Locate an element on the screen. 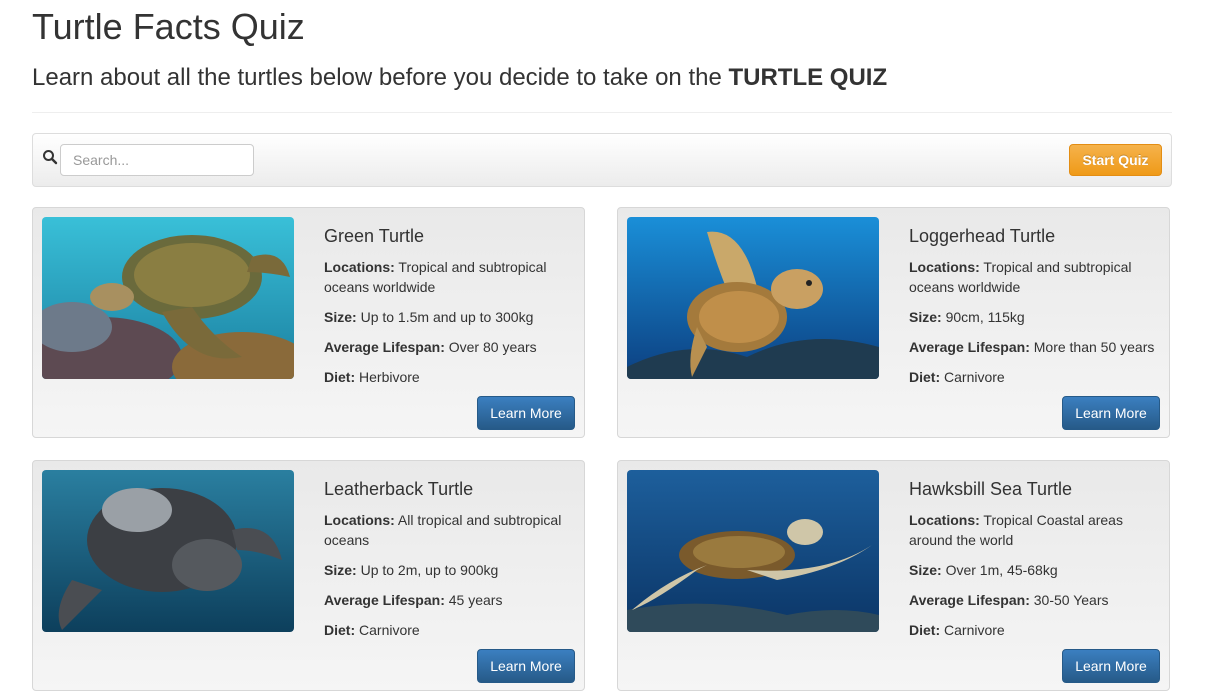  turtle-lifespan: Average Lifespan: 30-50 Years is located at coordinates (1009, 600).